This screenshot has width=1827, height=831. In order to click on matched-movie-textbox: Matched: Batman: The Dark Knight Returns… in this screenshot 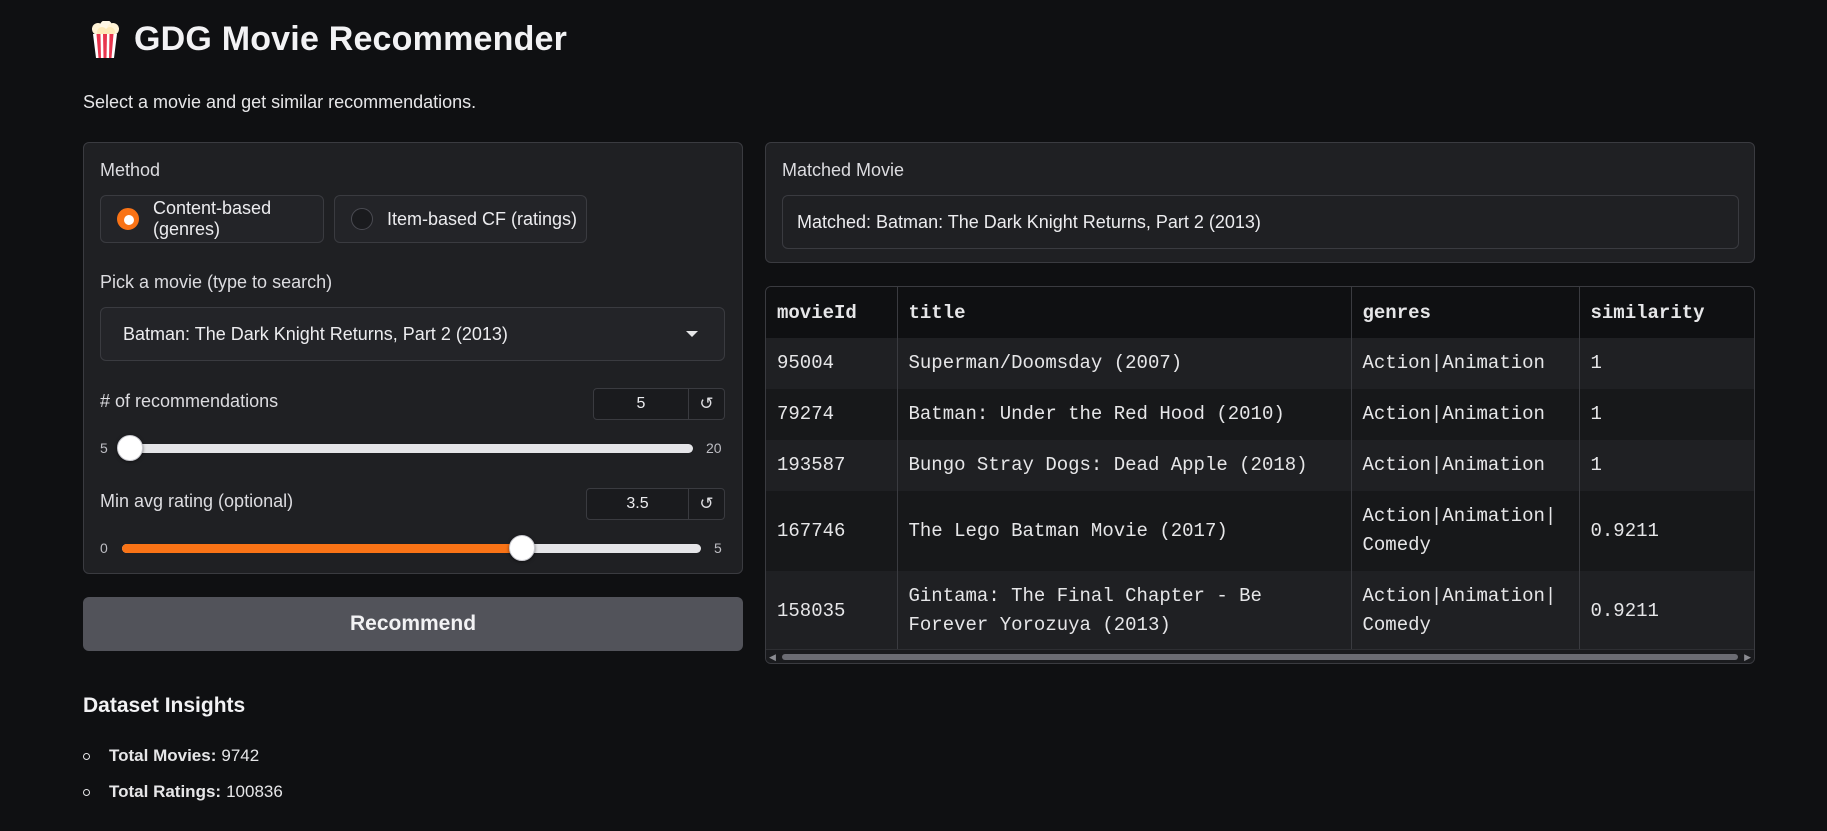, I will do `click(1260, 222)`.